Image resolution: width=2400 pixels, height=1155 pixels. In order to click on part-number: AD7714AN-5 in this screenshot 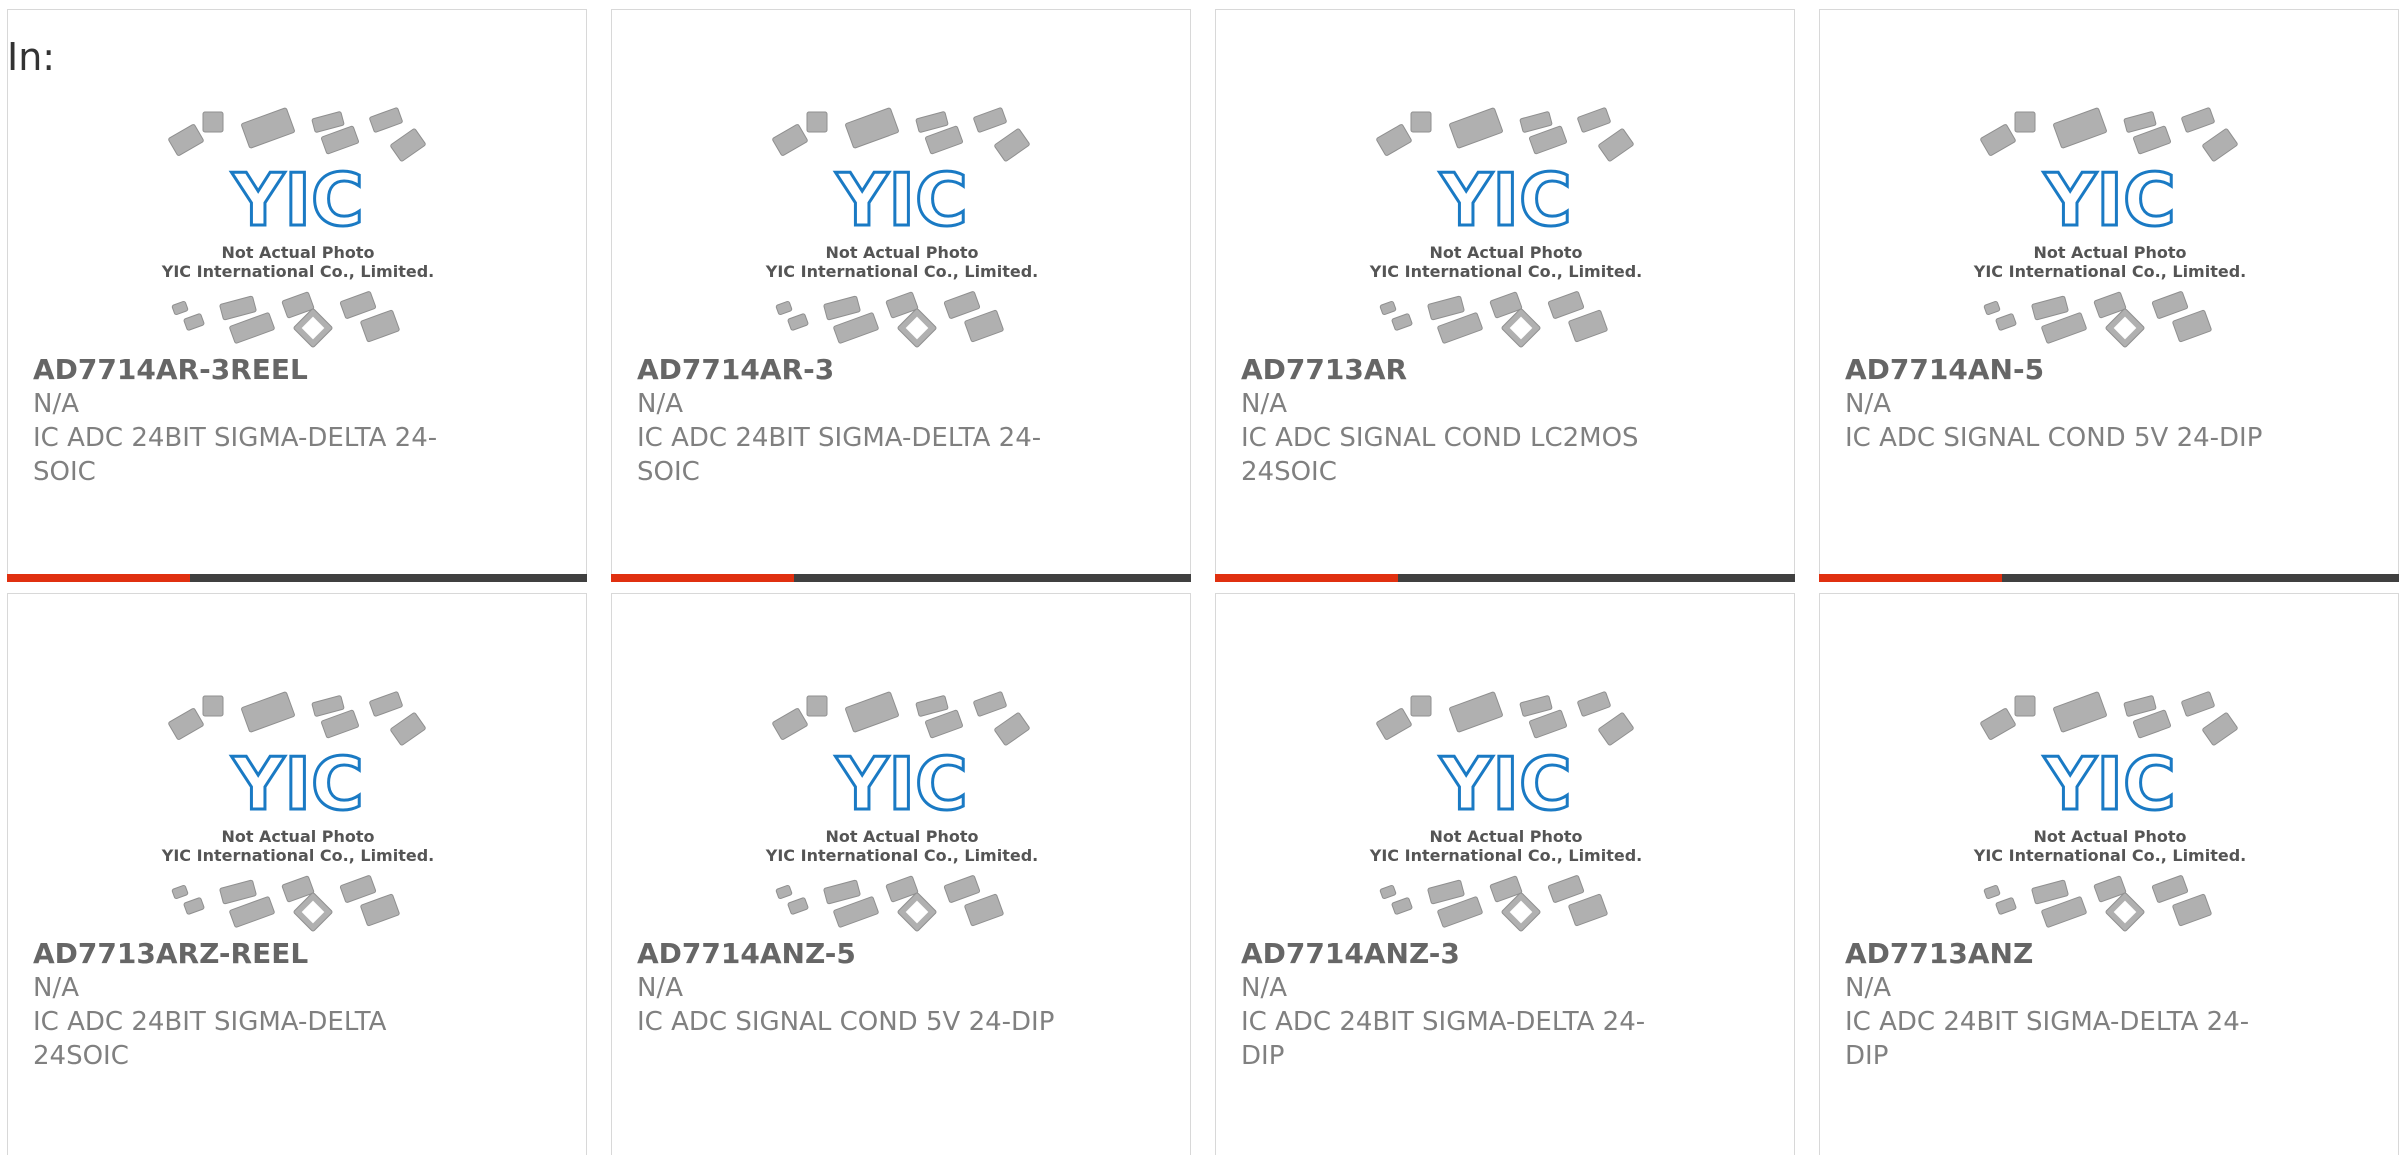, I will do `click(2065, 370)`.